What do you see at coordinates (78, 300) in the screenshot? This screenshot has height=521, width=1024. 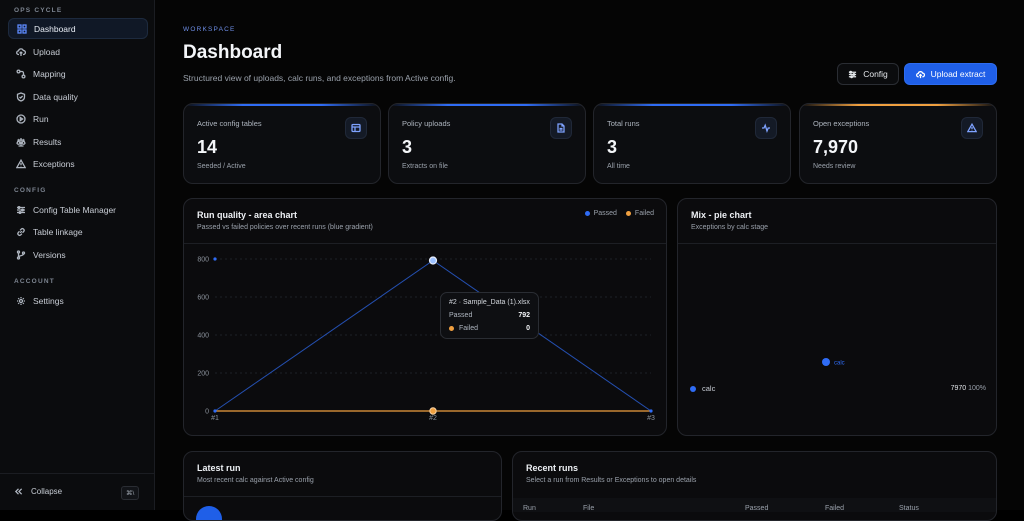 I see `sidebar-item-settings: Settings` at bounding box center [78, 300].